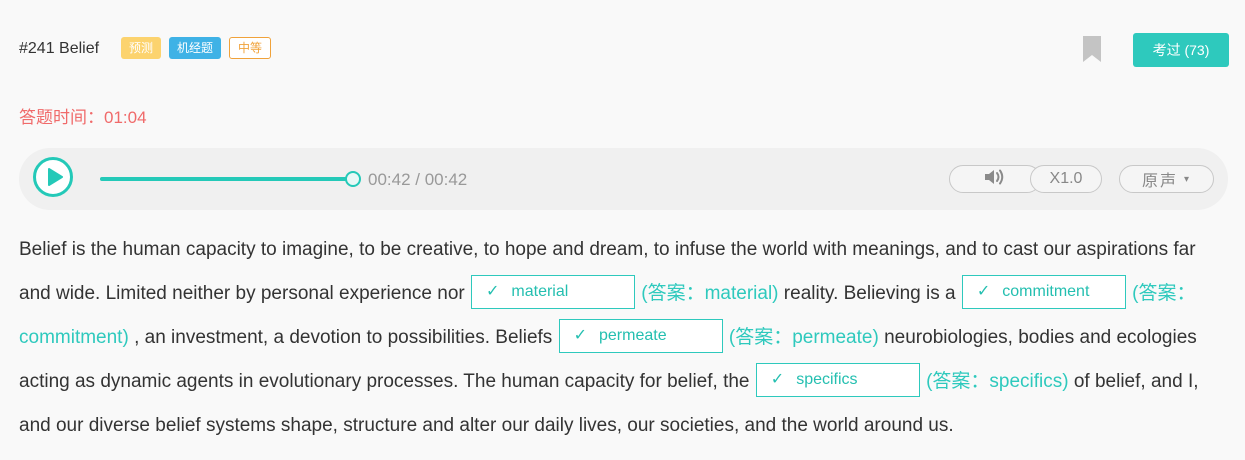 The height and width of the screenshot is (460, 1245). What do you see at coordinates (624, 50) in the screenshot?
I see `question-header: #241 Belief 预测 机经题 中等 考过 (73)` at bounding box center [624, 50].